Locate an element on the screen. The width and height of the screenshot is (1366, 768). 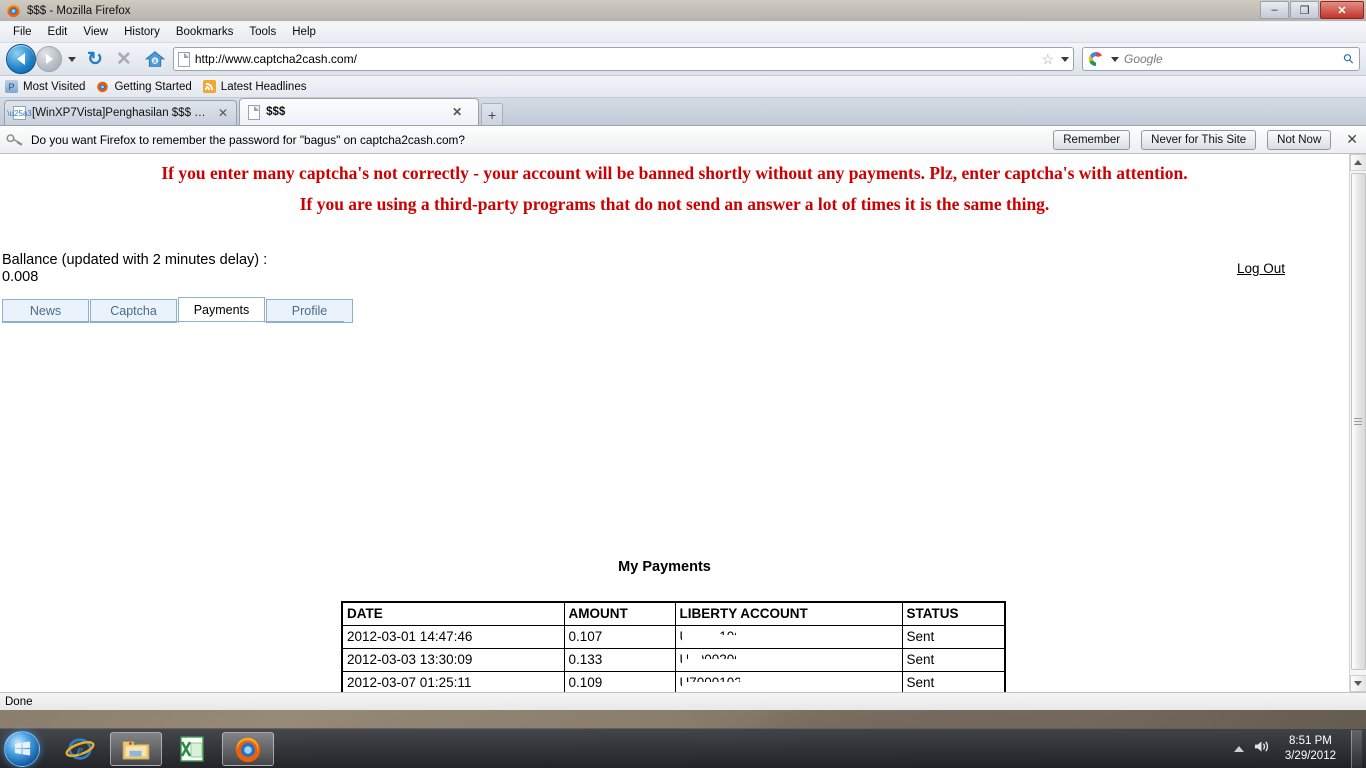
svg-text: e is located at coordinates (80, 750).